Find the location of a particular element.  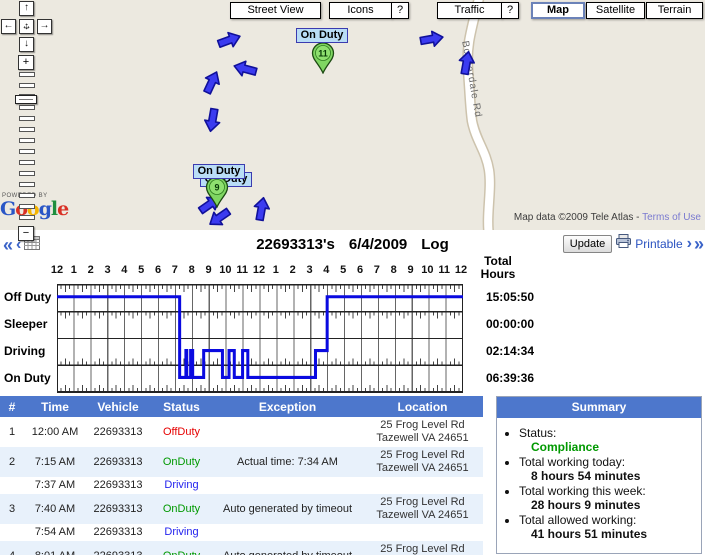

event-time: 7:15 AM is located at coordinates (55, 461).